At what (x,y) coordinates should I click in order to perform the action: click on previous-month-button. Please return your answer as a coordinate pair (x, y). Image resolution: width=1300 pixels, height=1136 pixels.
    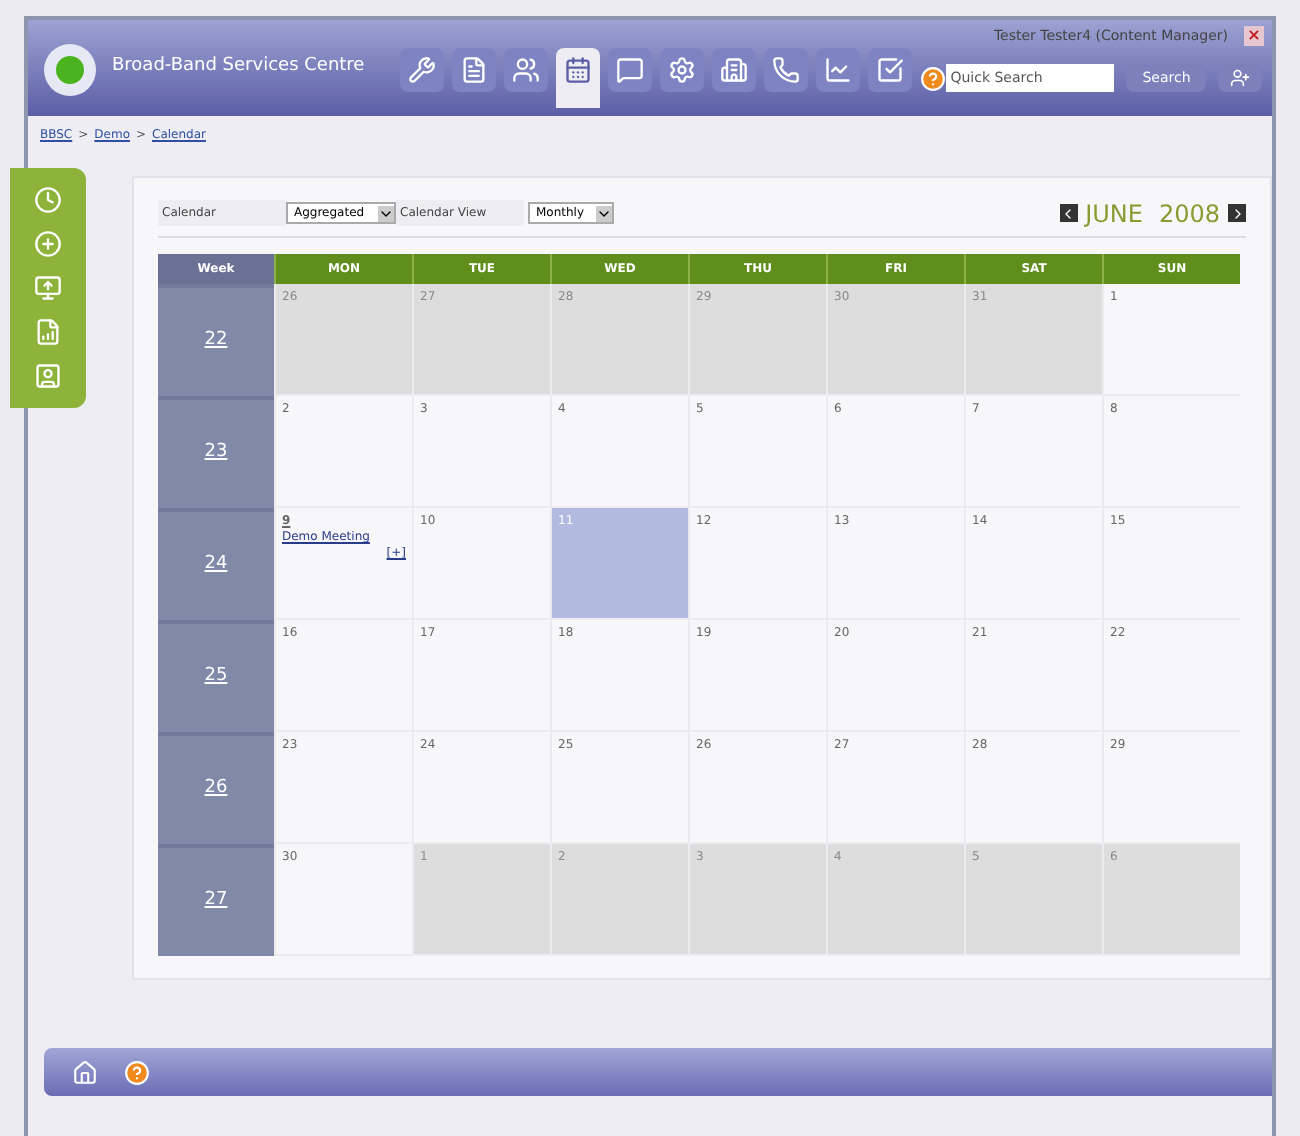
    Looking at the image, I should click on (1068, 213).